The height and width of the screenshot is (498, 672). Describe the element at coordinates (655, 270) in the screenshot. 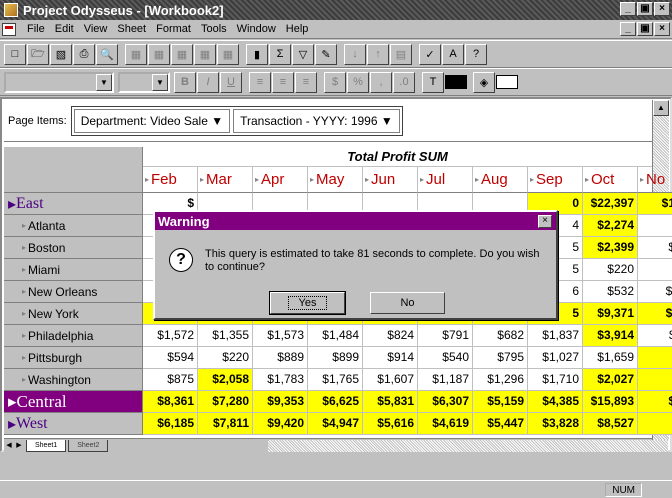

I see `table-cell: $(` at that location.